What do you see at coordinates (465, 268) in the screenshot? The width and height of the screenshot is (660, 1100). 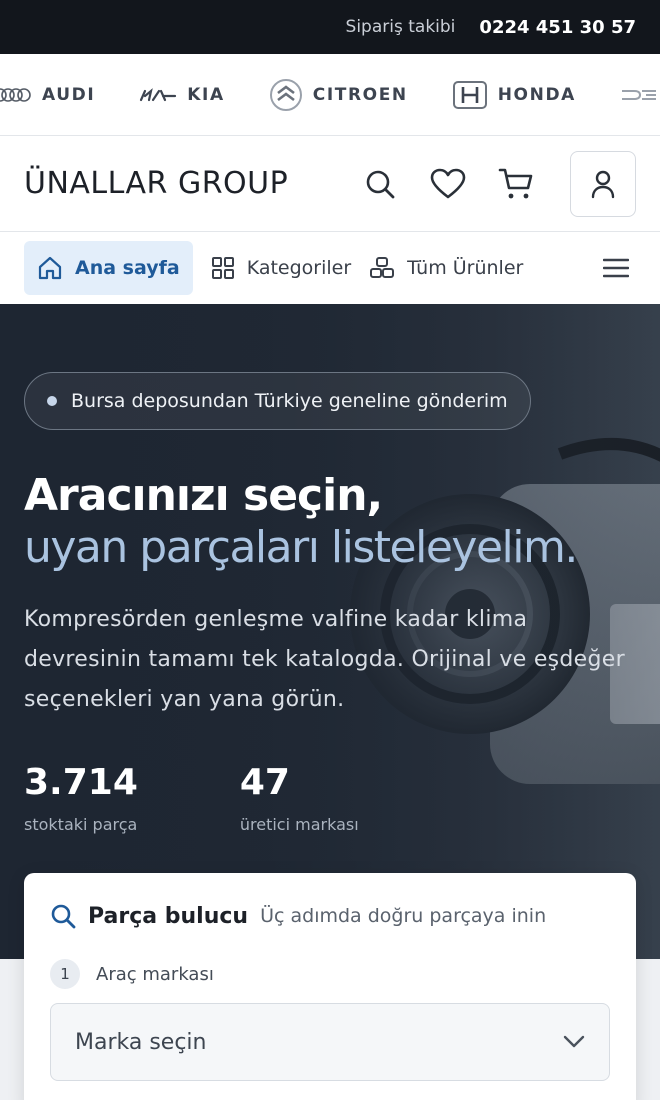 I see `nav-item-label: Tüm Ürünler` at bounding box center [465, 268].